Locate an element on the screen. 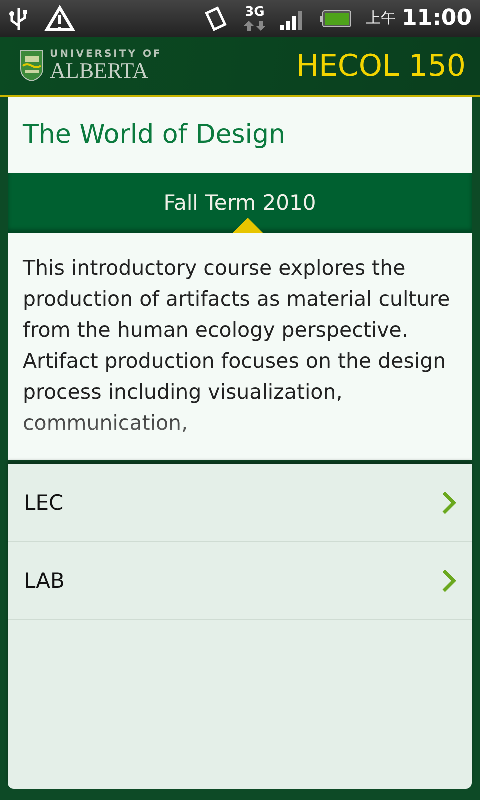 This screenshot has height=800, width=480. time-period: 上午 is located at coordinates (381, 18).